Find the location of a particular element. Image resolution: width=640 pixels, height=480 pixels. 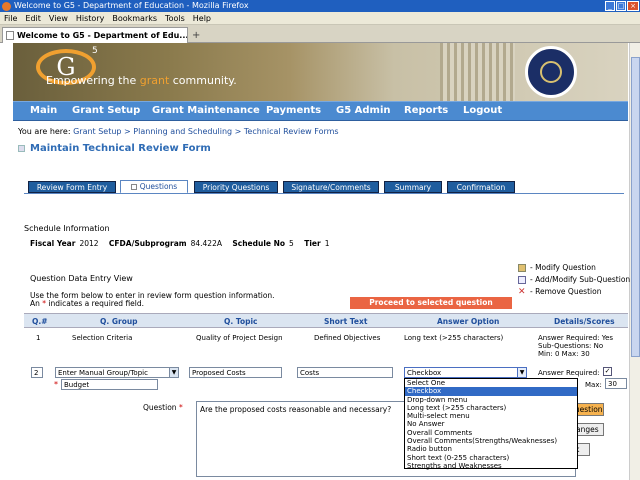

tab-confirmation: Confirmation is located at coordinates (481, 187).